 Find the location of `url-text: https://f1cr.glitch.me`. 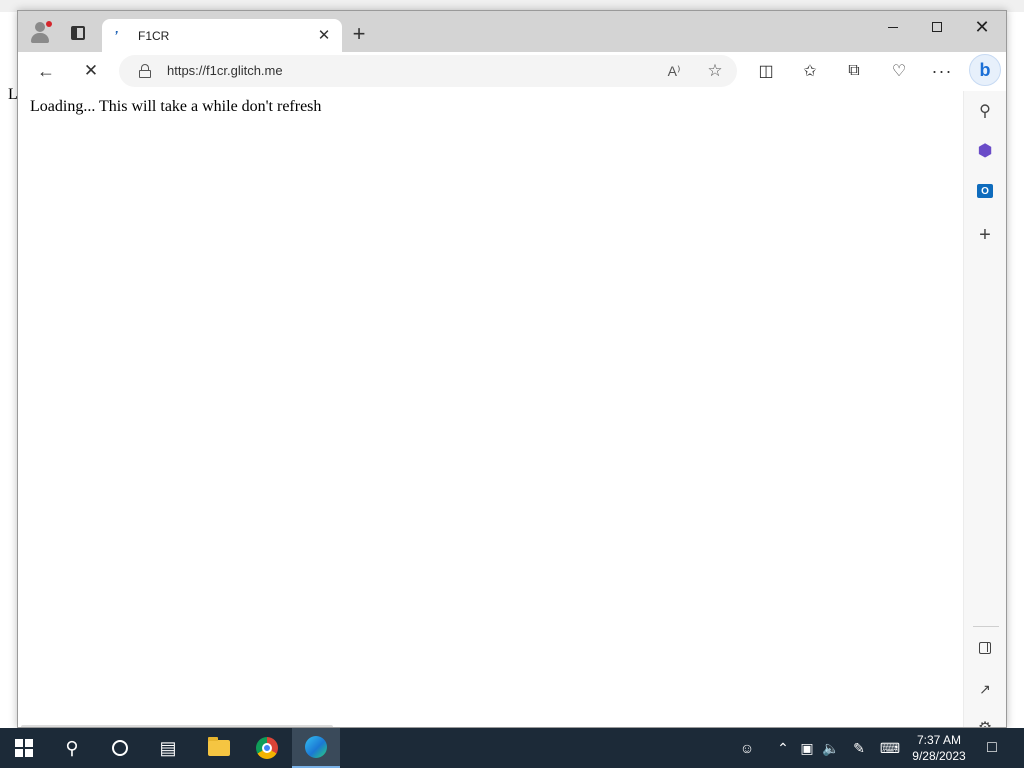

url-text: https://f1cr.glitch.me is located at coordinates (225, 70).